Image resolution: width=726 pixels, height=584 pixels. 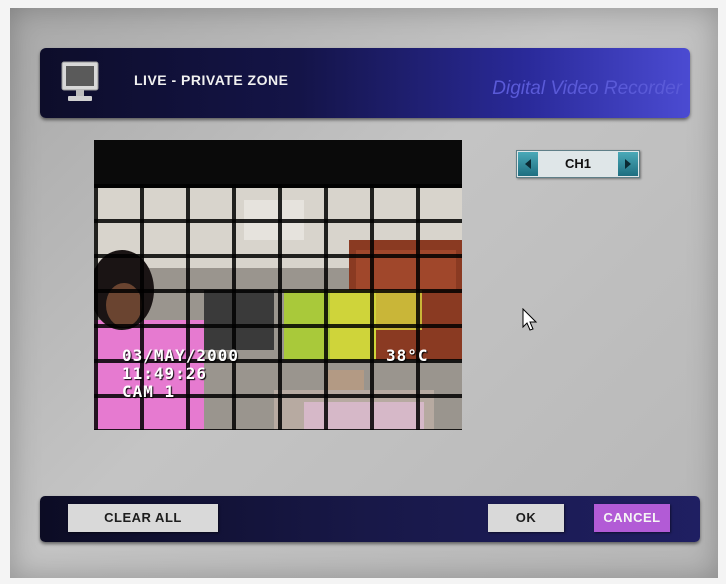 I want to click on triangle-right-icon, so click(x=628, y=164).